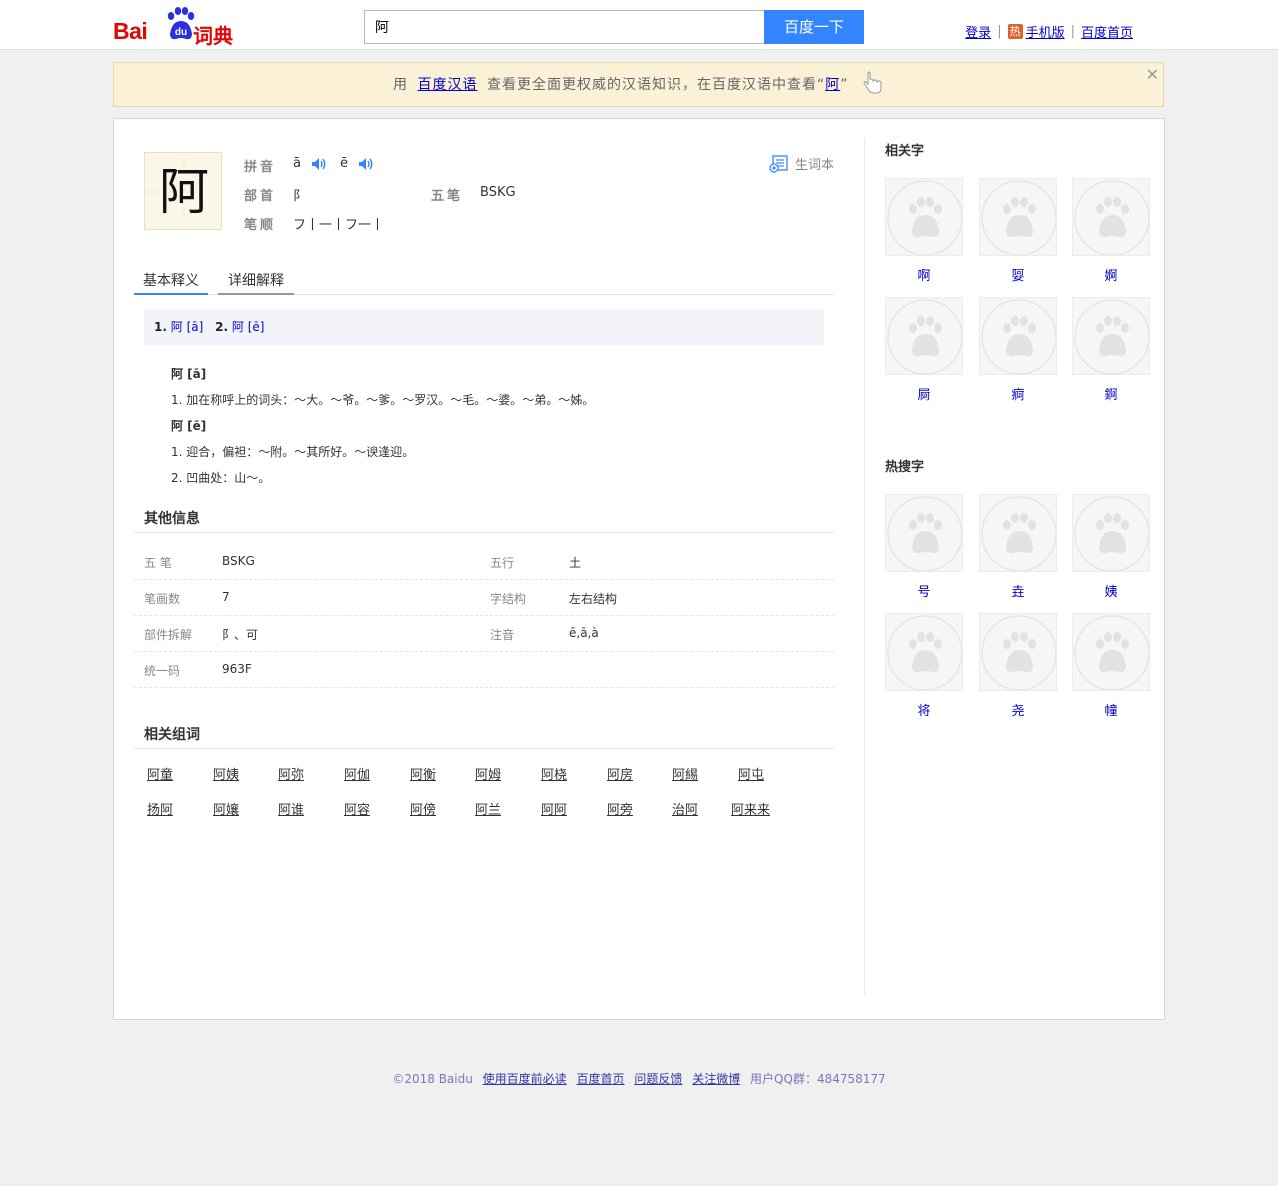 The width and height of the screenshot is (1278, 1186). What do you see at coordinates (924, 274) in the screenshot?
I see `char-link: 啊` at bounding box center [924, 274].